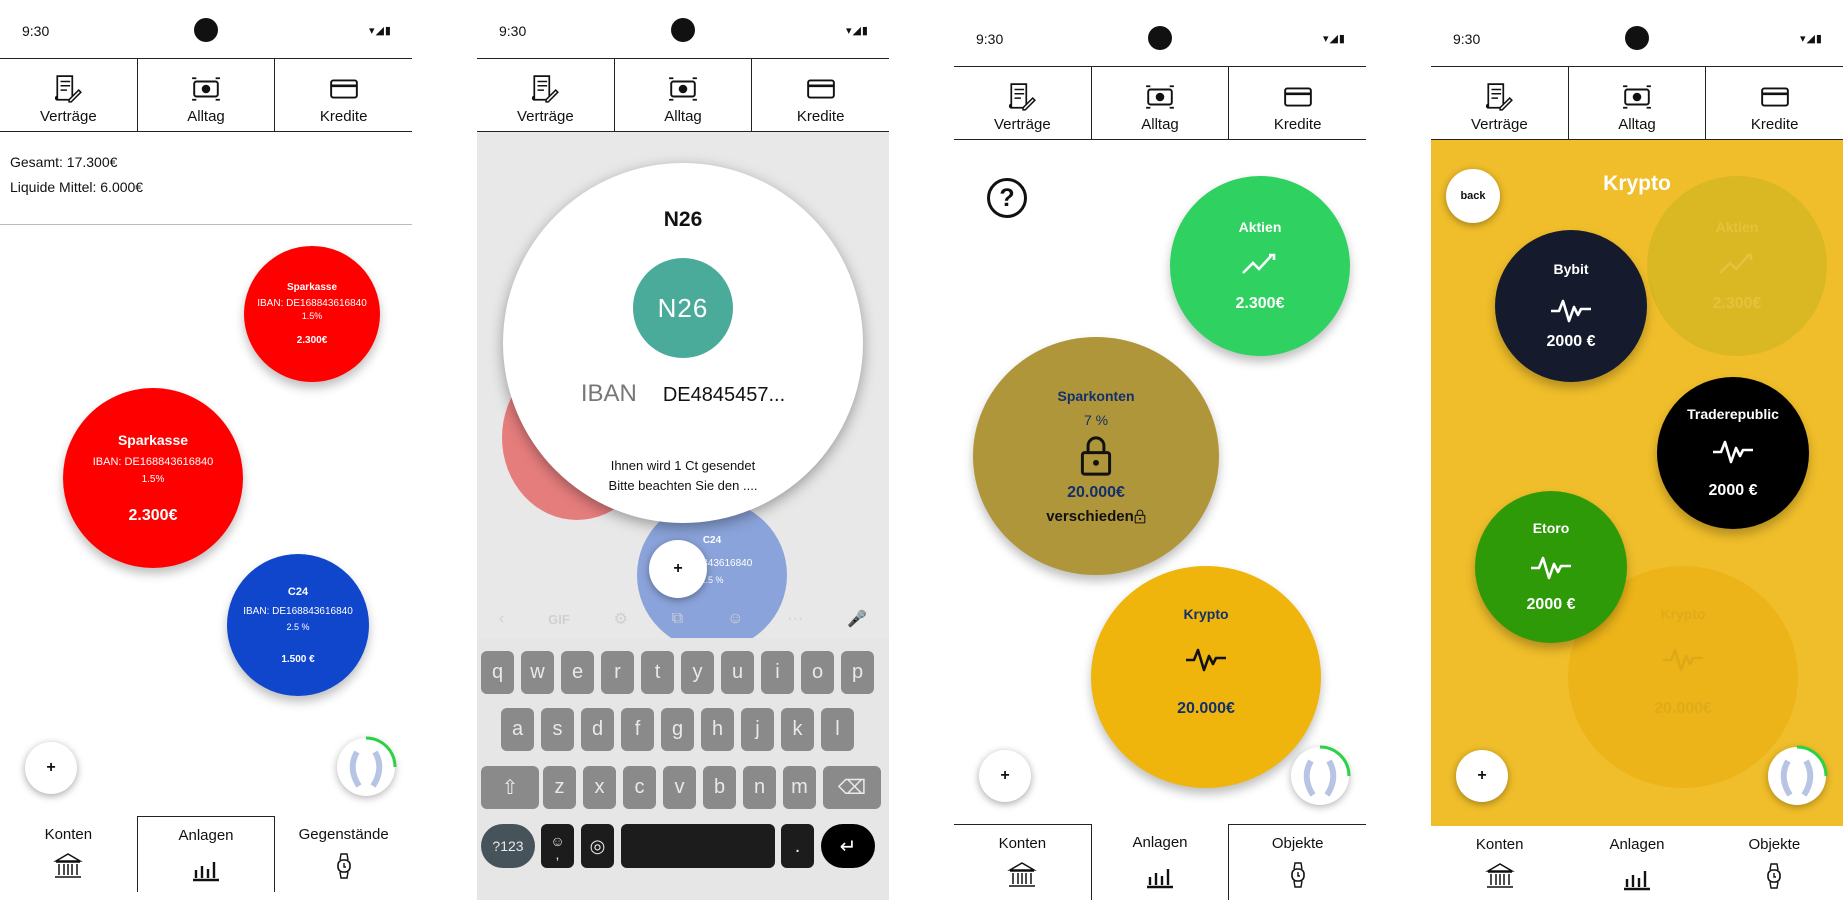 Image resolution: width=1843 pixels, height=900 pixels. Describe the element at coordinates (837, 729) in the screenshot. I see `key-l: l` at that location.